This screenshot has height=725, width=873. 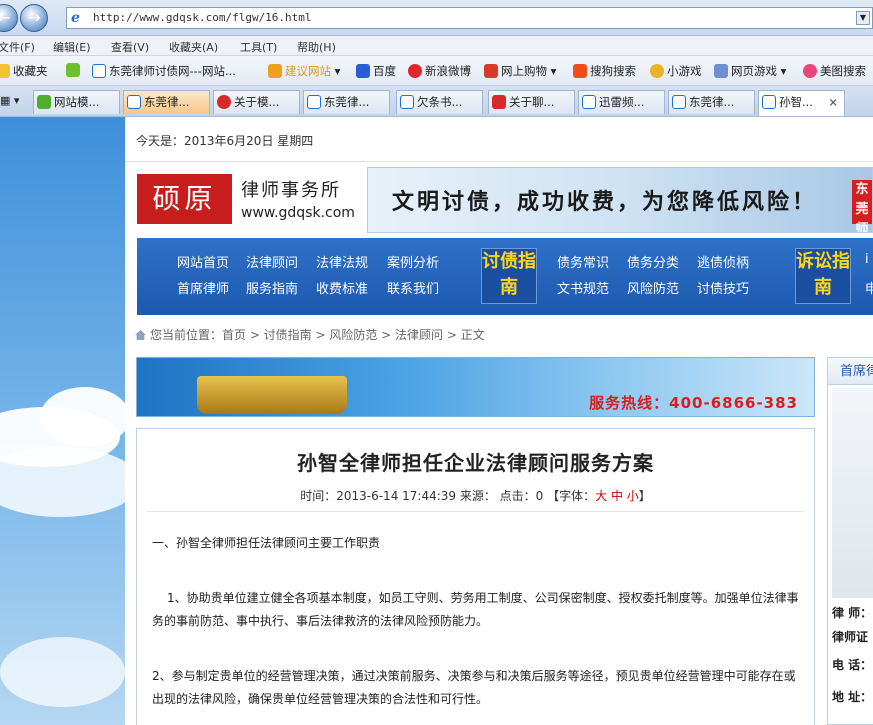 I want to click on balloon-icon, so click(x=657, y=71).